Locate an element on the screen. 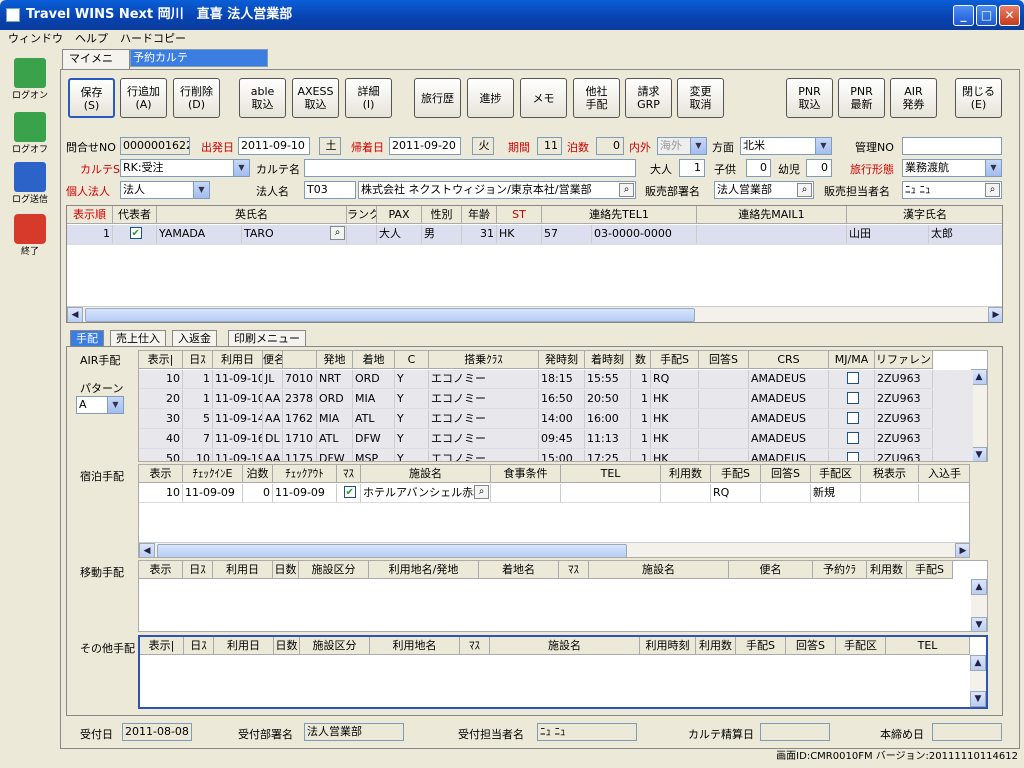 The height and width of the screenshot is (768, 1024). corp-code-field: T03 is located at coordinates (330, 190).